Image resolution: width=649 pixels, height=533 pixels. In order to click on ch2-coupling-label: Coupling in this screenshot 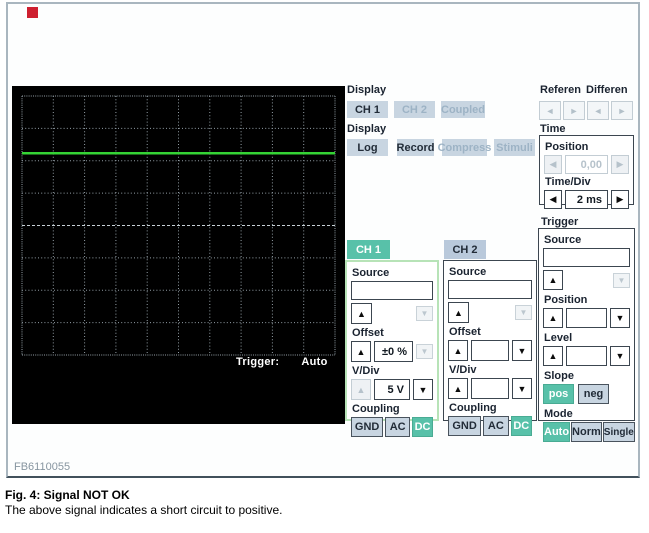, I will do `click(473, 408)`.